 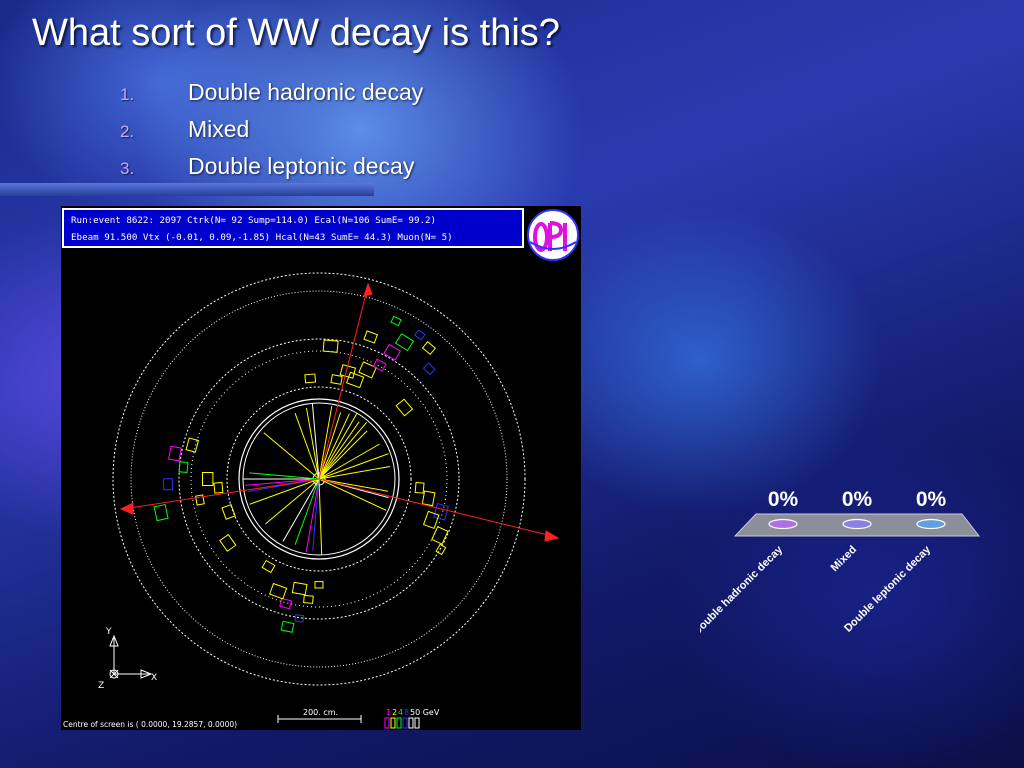 I want to click on option-label: Double hadronic decay, so click(x=306, y=92).